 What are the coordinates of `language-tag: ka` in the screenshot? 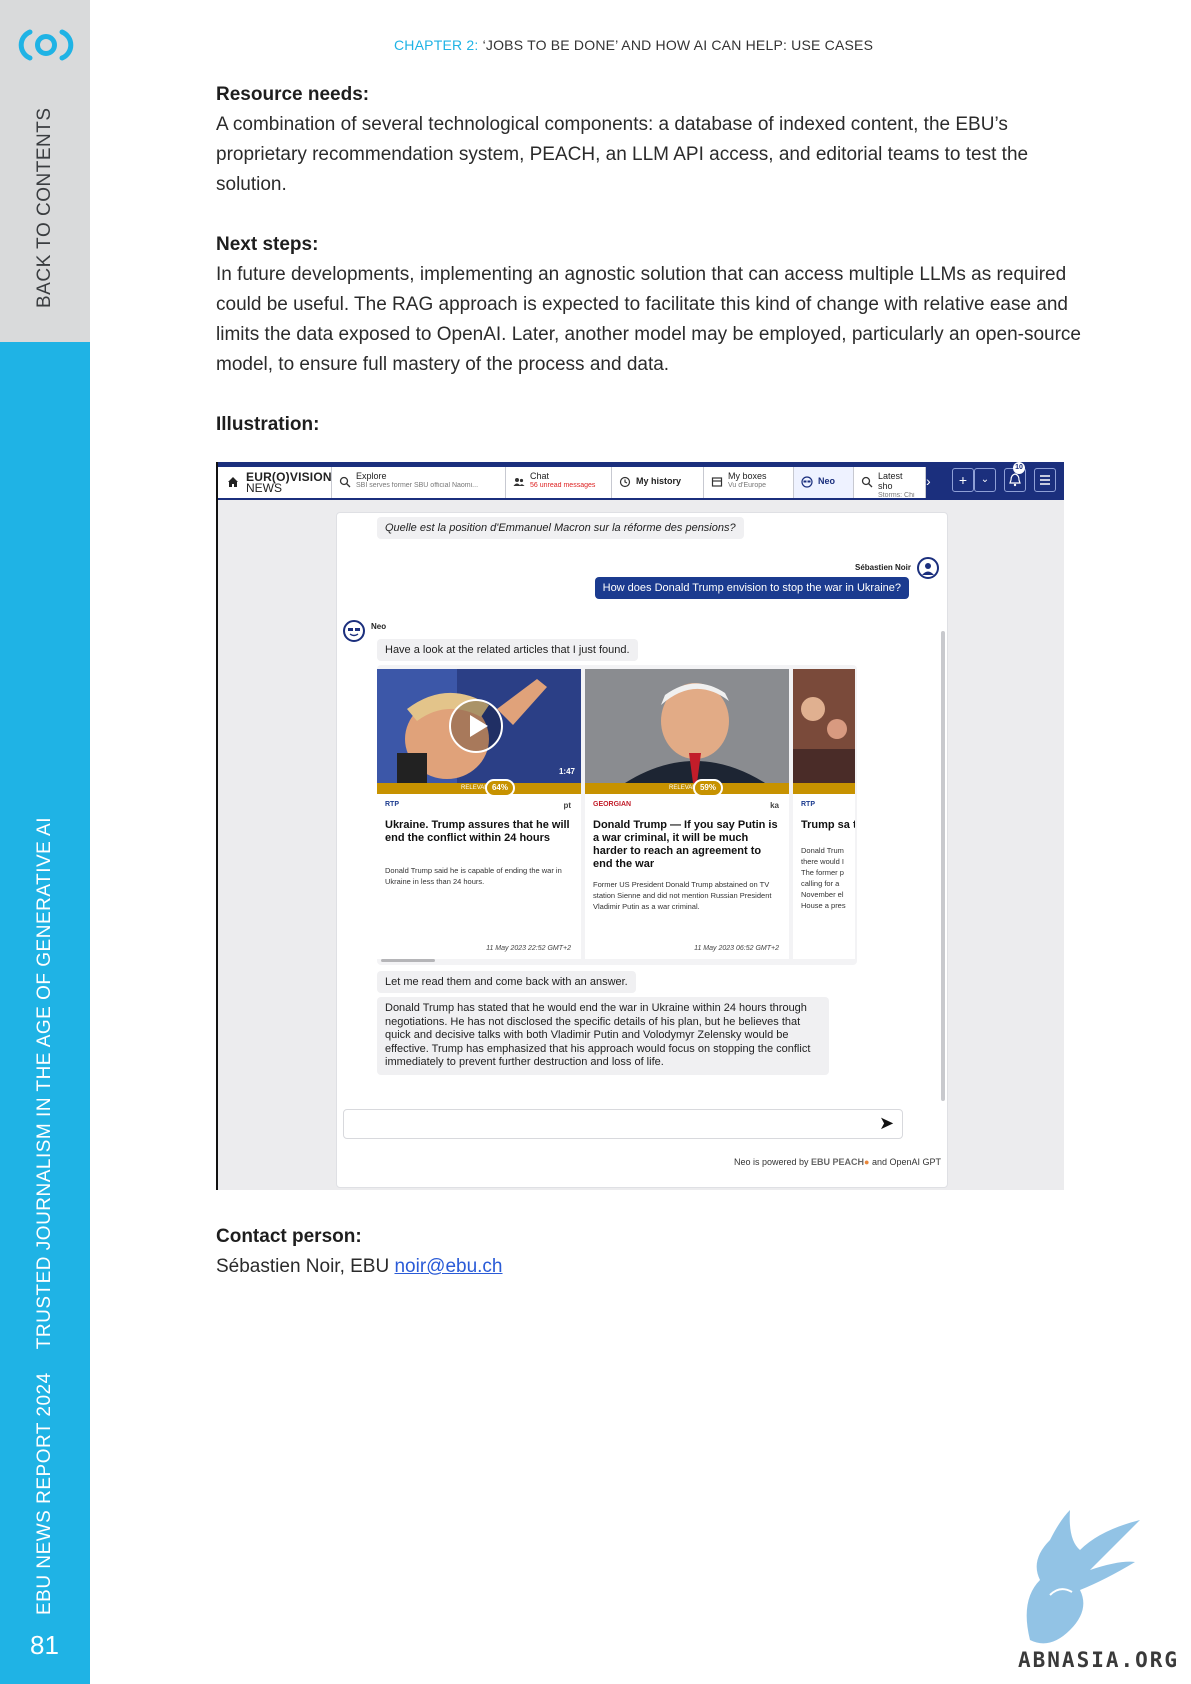 It's located at (774, 805).